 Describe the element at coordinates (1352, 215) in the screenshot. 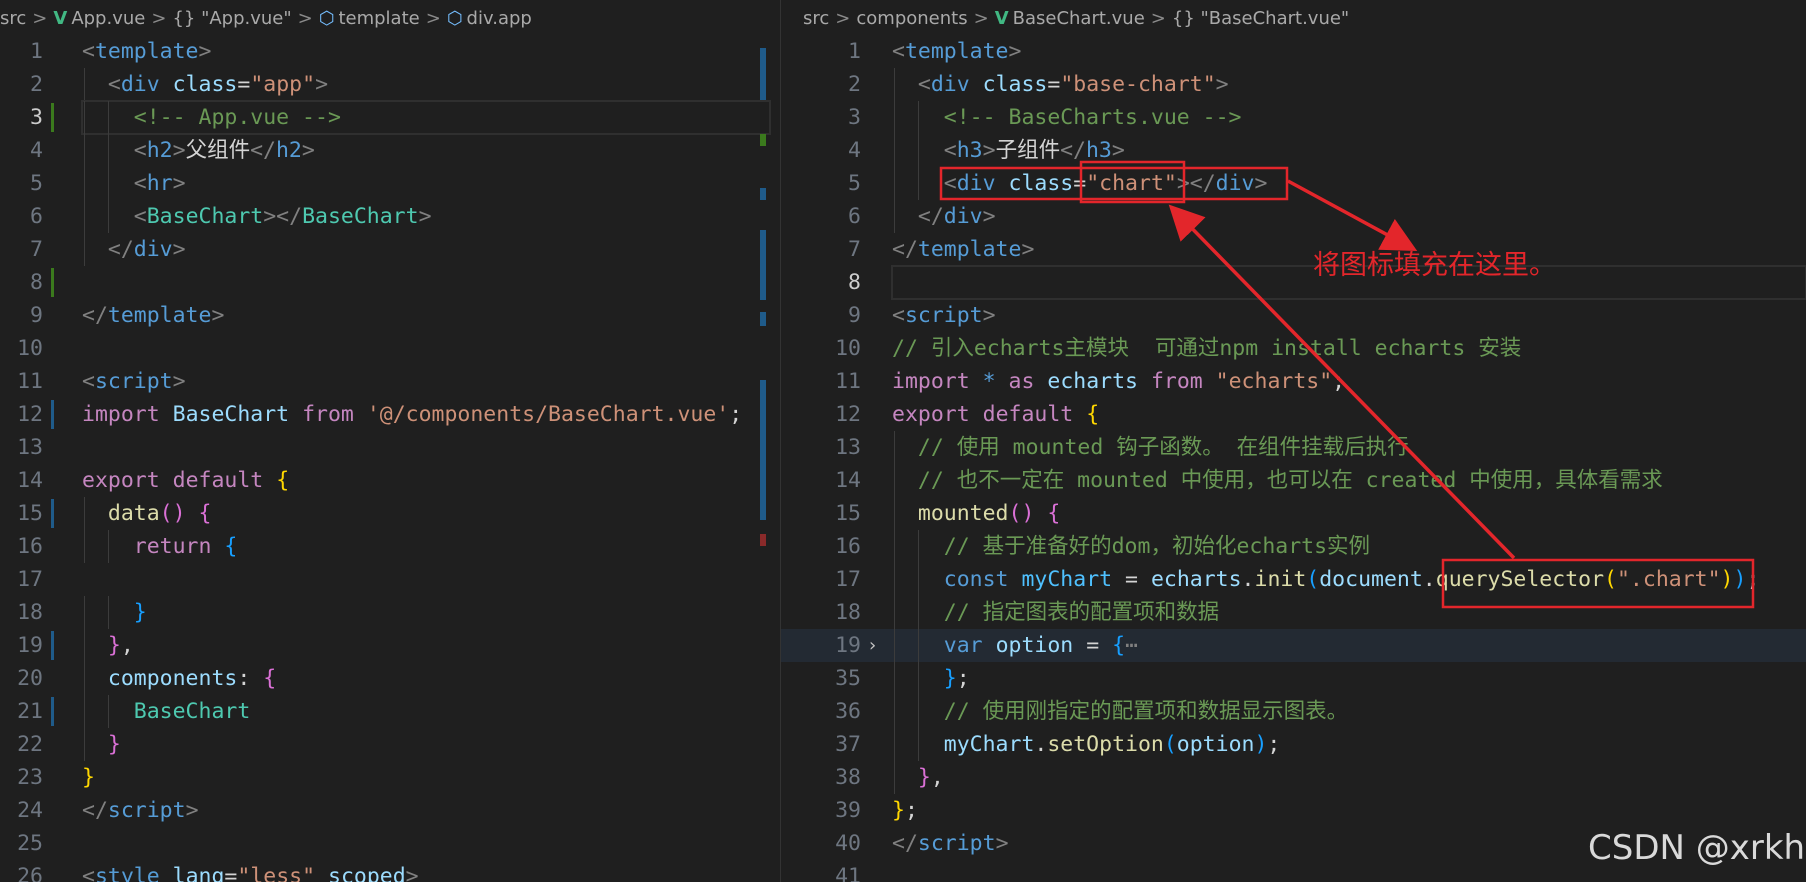

I see `arrow-to-note` at that location.